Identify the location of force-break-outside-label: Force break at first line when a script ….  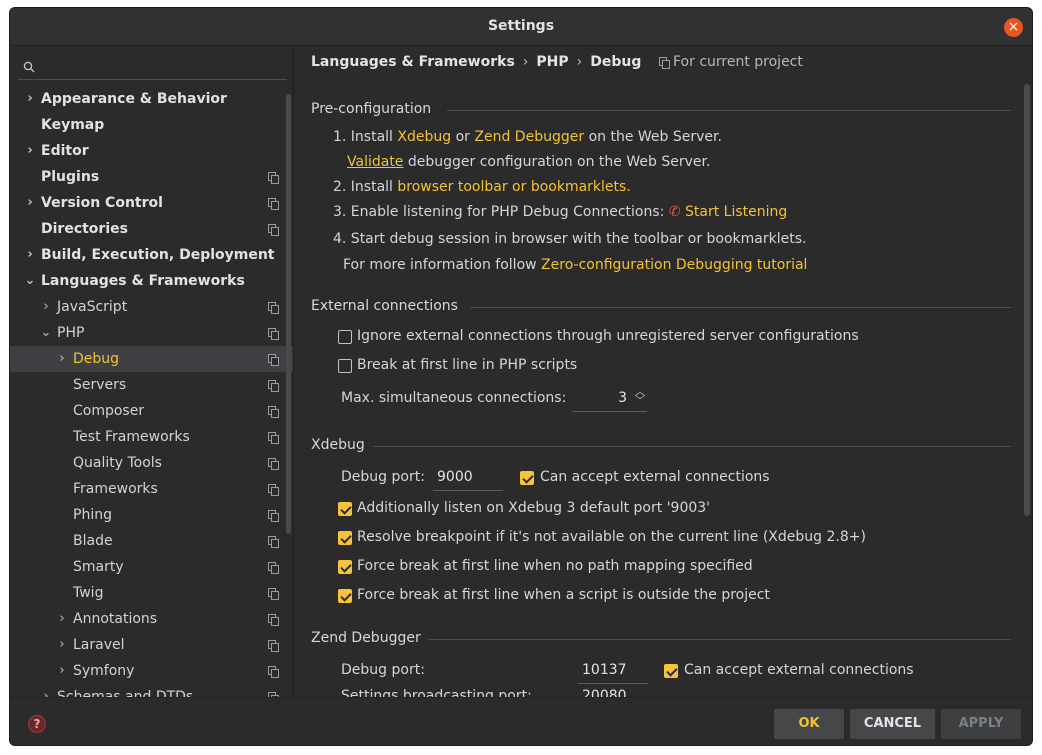
(563, 595).